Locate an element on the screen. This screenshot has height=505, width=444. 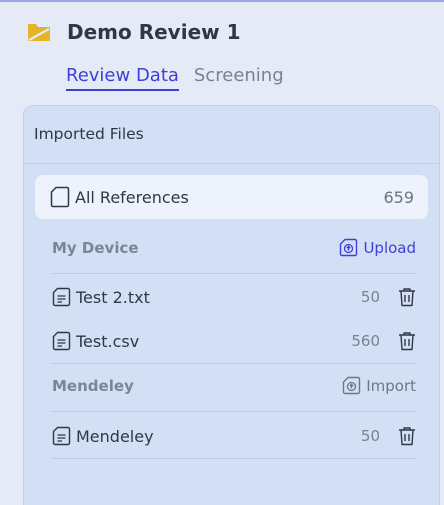
import-label: Import is located at coordinates (391, 385).